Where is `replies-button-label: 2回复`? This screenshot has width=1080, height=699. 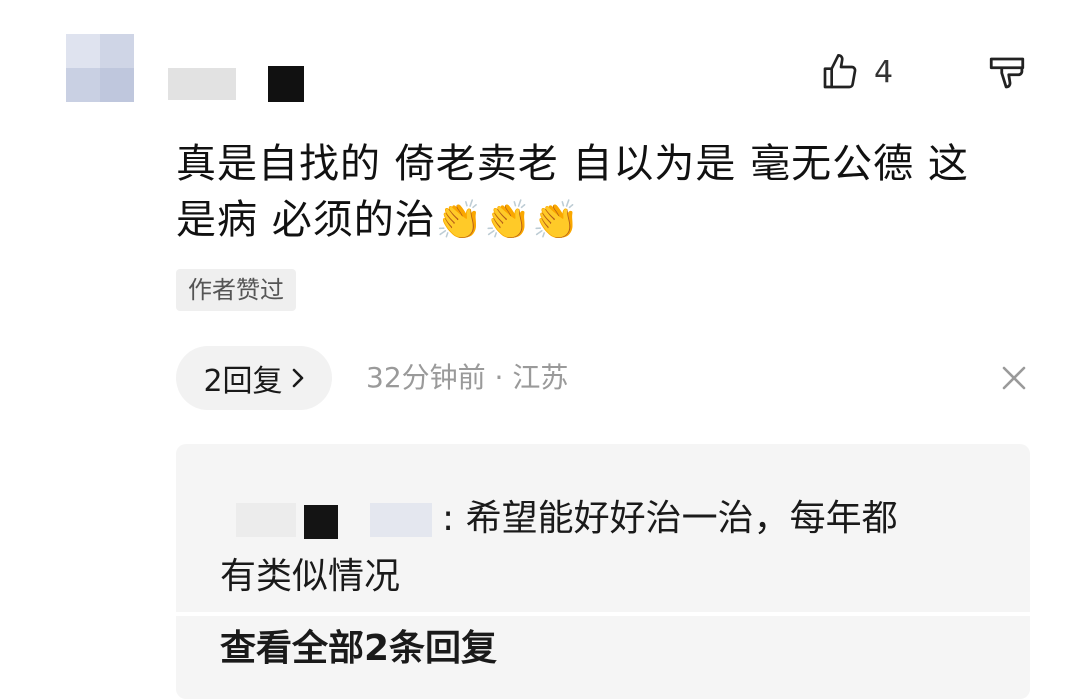
replies-button-label: 2回复 is located at coordinates (243, 381).